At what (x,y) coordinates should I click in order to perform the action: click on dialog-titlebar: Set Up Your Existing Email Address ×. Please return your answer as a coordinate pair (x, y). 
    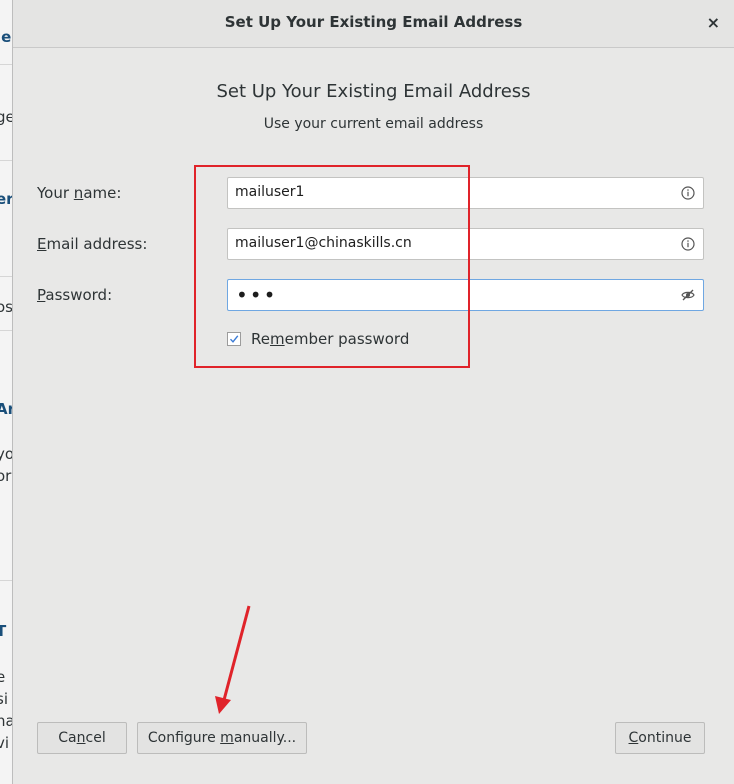
    Looking at the image, I should click on (373, 24).